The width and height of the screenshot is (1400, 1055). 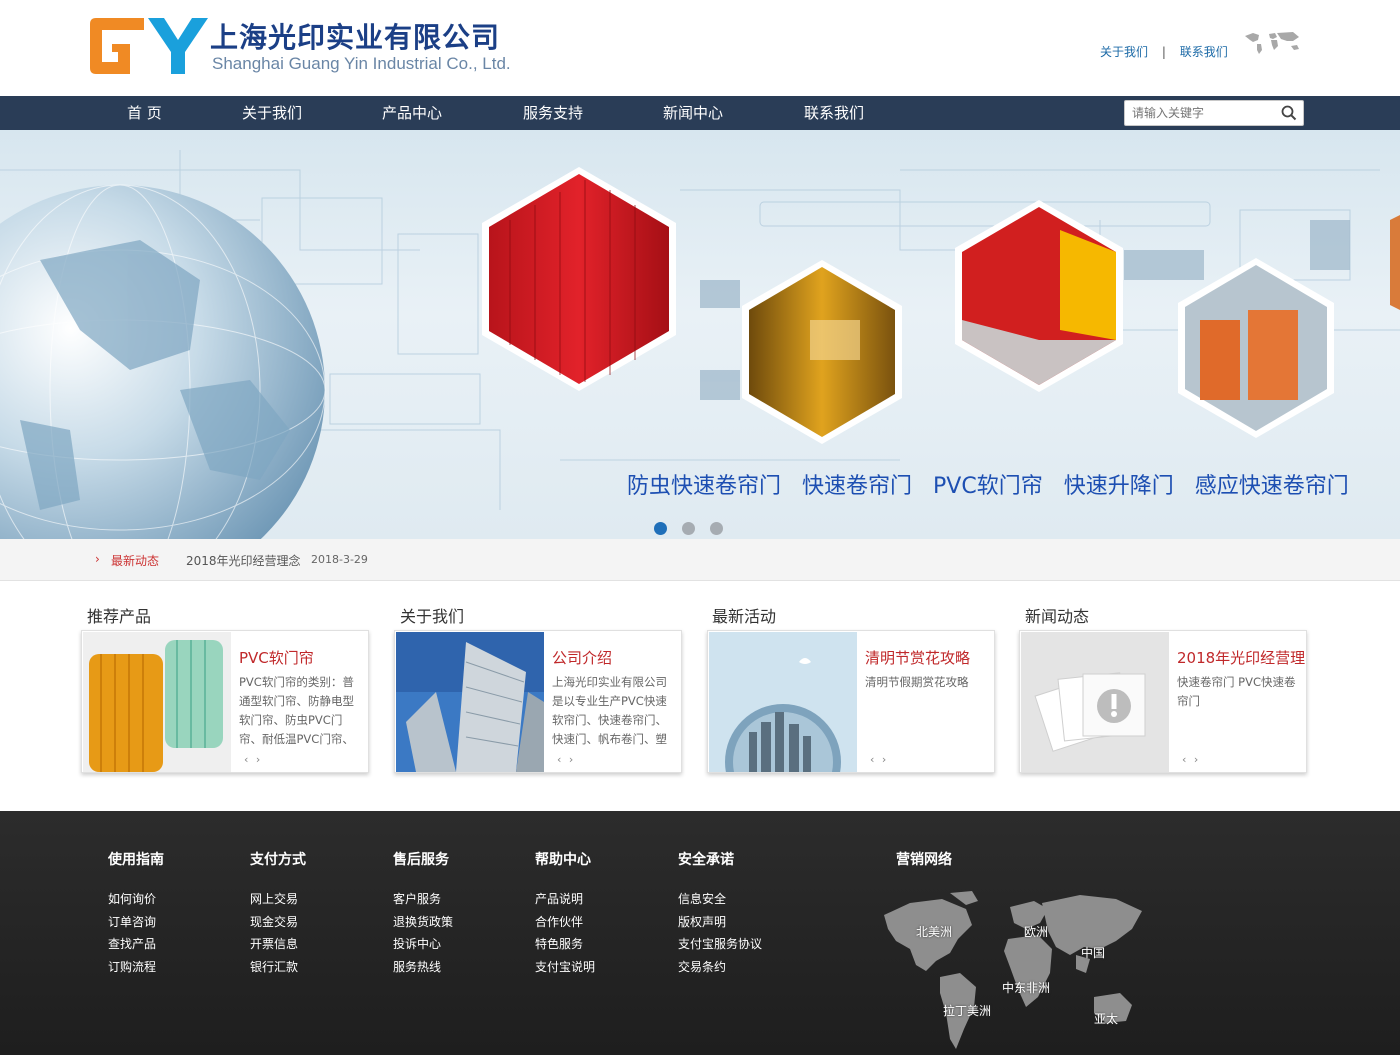 I want to click on nav-item-news: 新闻中心, so click(x=693, y=113).